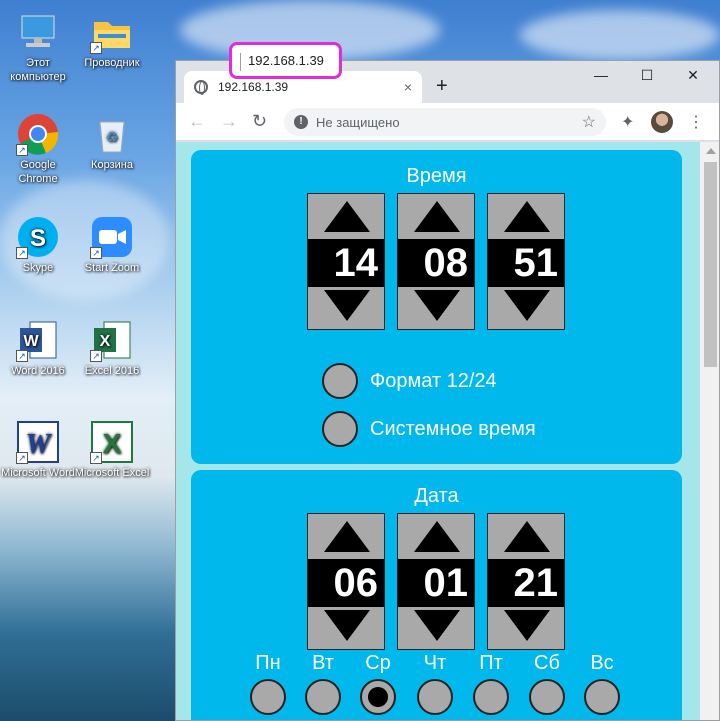 Image resolution: width=720 pixels, height=721 pixels. What do you see at coordinates (347, 536) in the screenshot?
I see `day-up-arrow-icon` at bounding box center [347, 536].